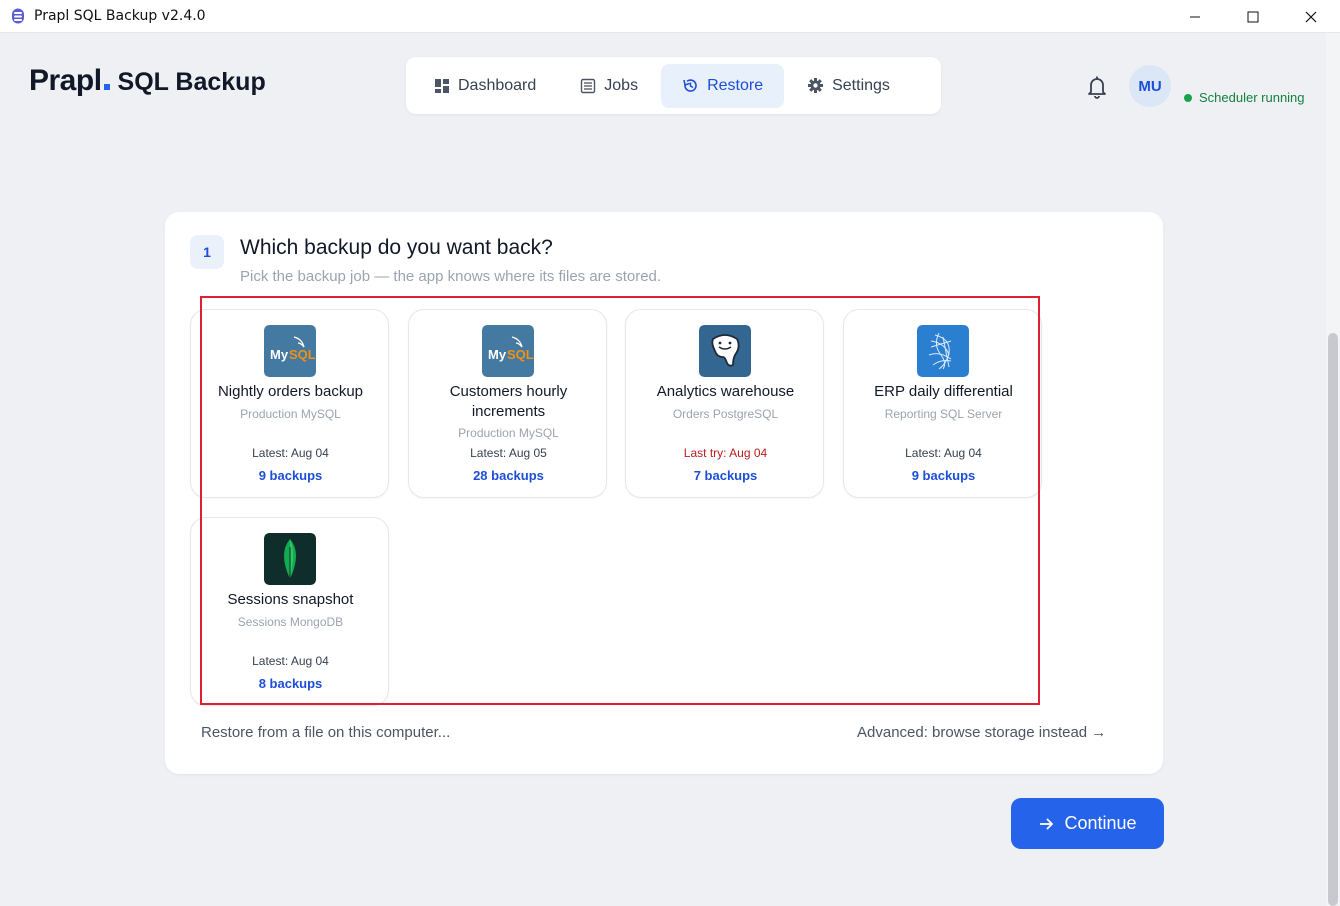  I want to click on title-bar: Prapl SQL Backup v2.4.0, so click(670, 16).